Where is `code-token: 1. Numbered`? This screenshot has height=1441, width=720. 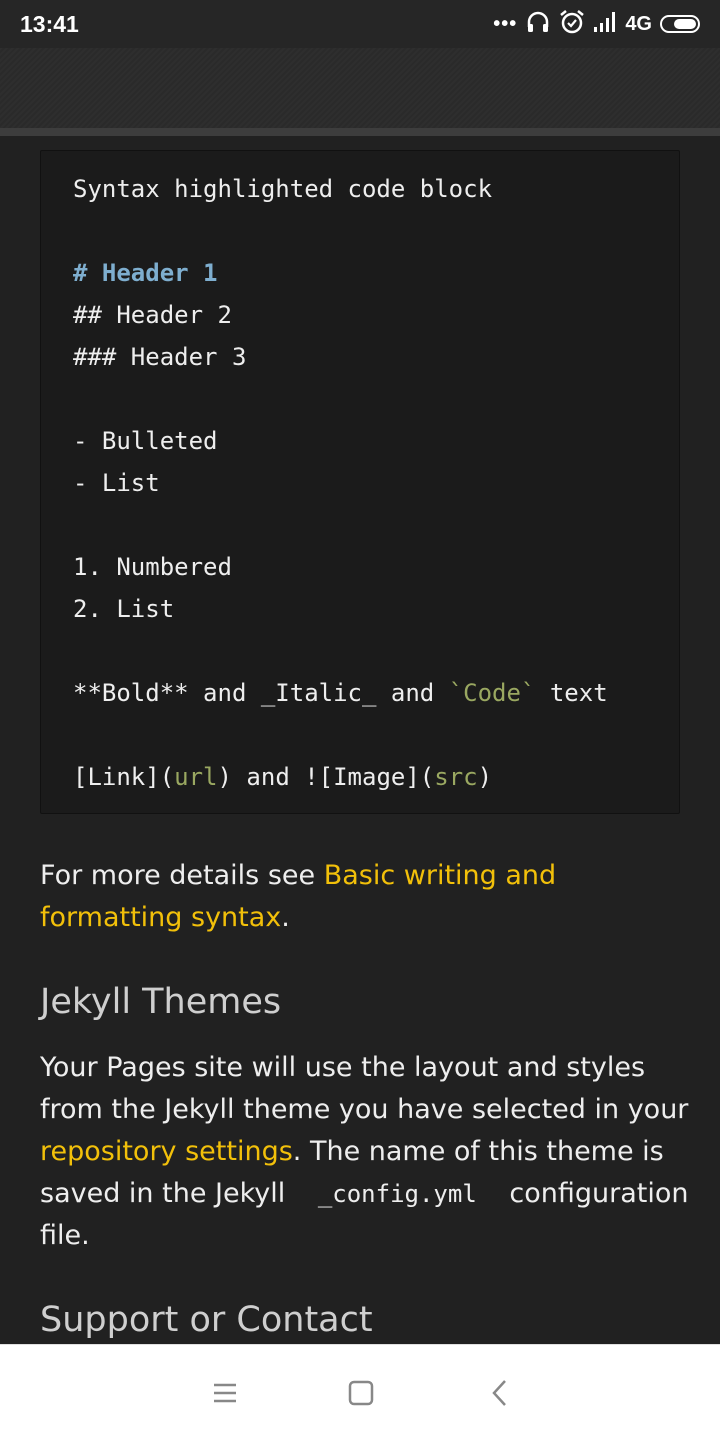 code-token: 1. Numbered is located at coordinates (152, 567).